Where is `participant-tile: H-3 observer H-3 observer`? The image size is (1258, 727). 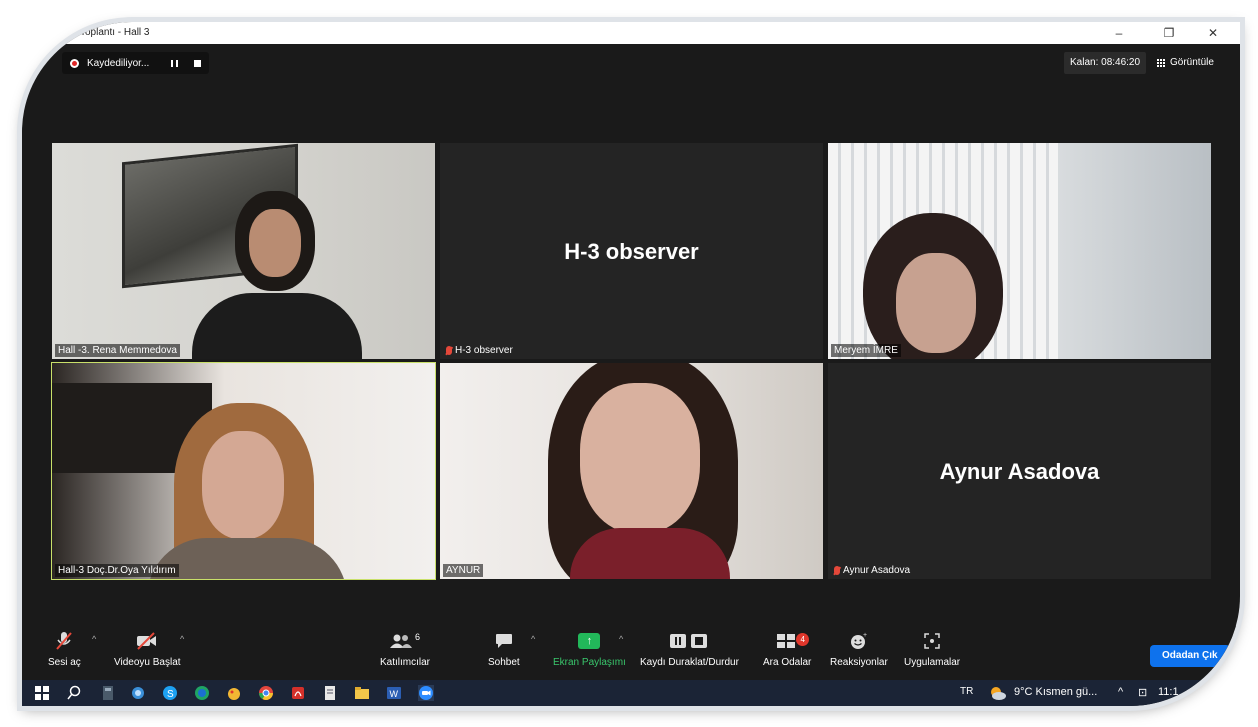 participant-tile: H-3 observer H-3 observer is located at coordinates (631, 251).